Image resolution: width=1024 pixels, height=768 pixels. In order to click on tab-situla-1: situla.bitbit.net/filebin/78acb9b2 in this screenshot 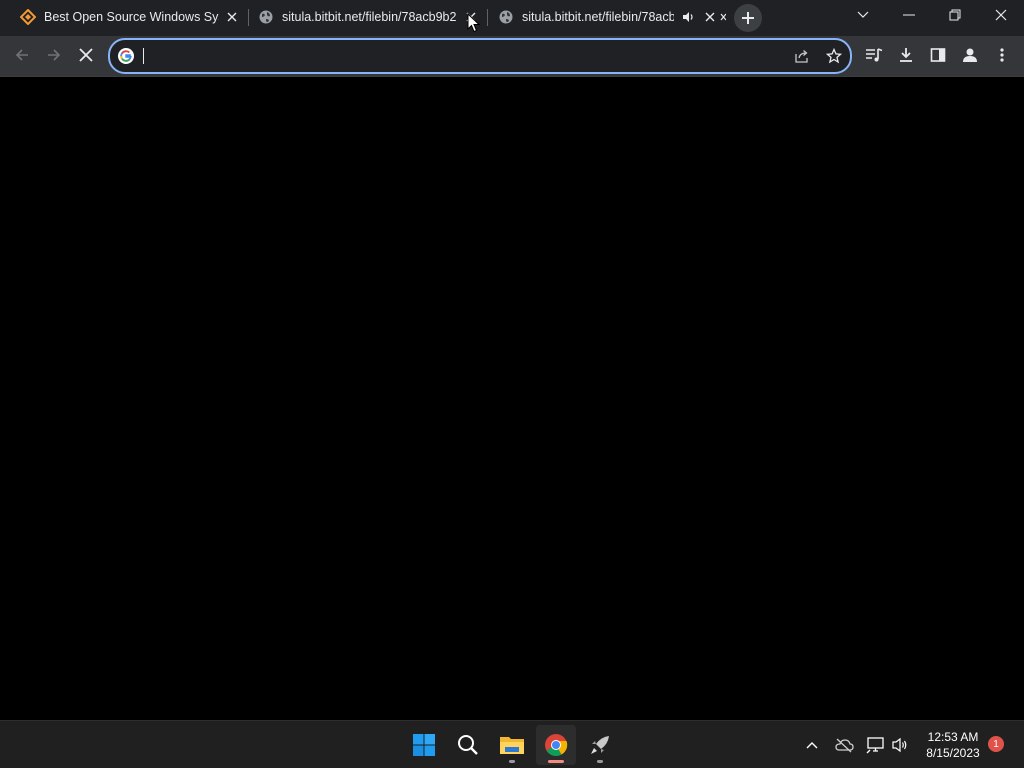, I will do `click(370, 17)`.